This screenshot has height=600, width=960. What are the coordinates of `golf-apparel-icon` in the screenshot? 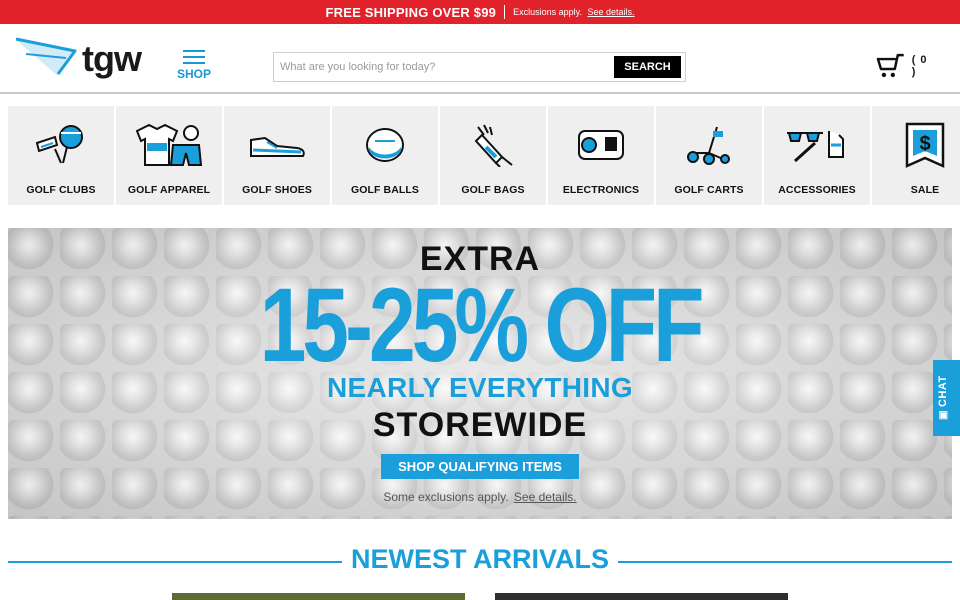 It's located at (169, 145).